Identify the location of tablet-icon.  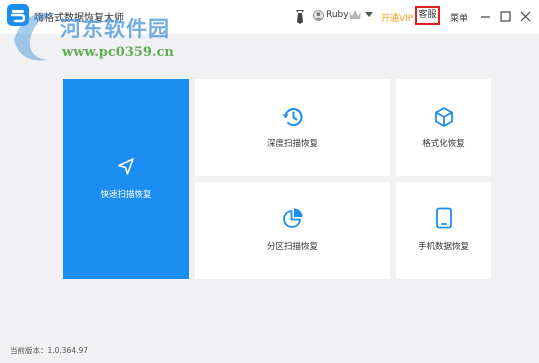
(443, 218).